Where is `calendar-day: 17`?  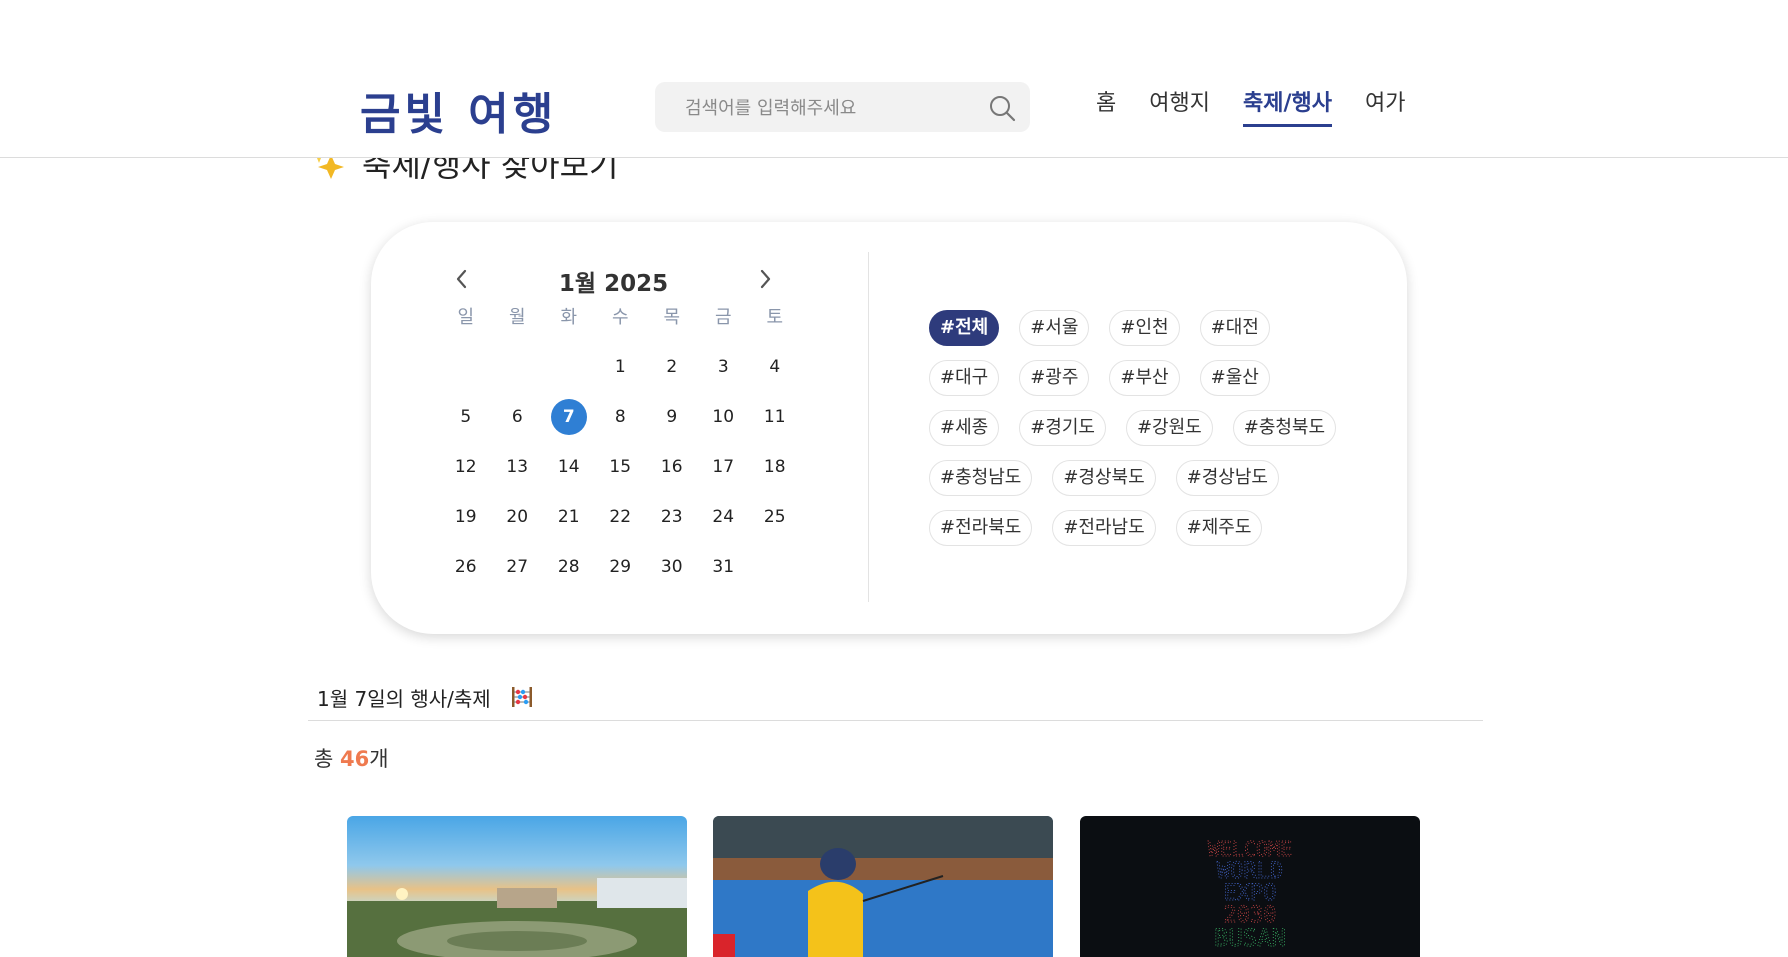
calendar-day: 17 is located at coordinates (724, 467).